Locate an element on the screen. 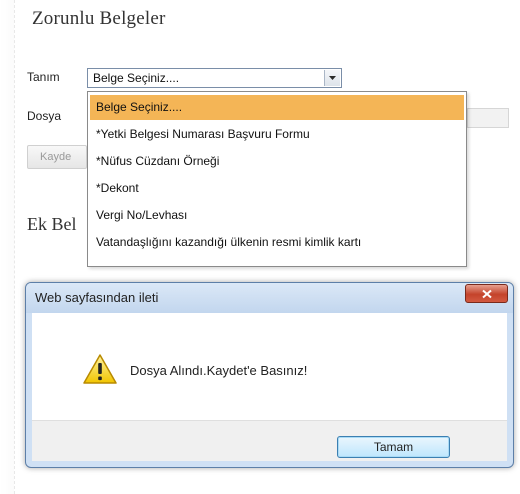 The image size is (520, 494). dosya-label: Dosya is located at coordinates (44, 116).